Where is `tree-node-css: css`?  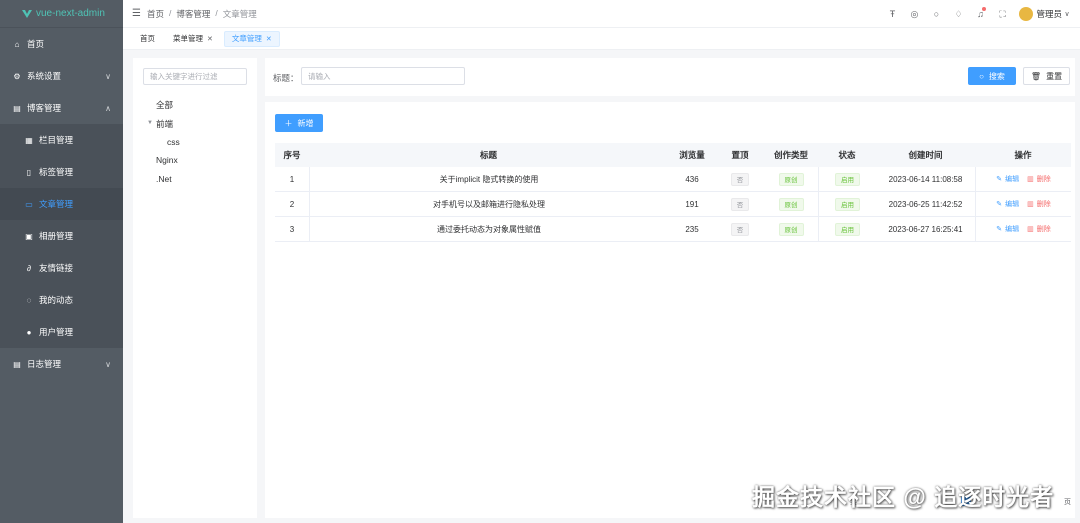 tree-node-css: css is located at coordinates (173, 142).